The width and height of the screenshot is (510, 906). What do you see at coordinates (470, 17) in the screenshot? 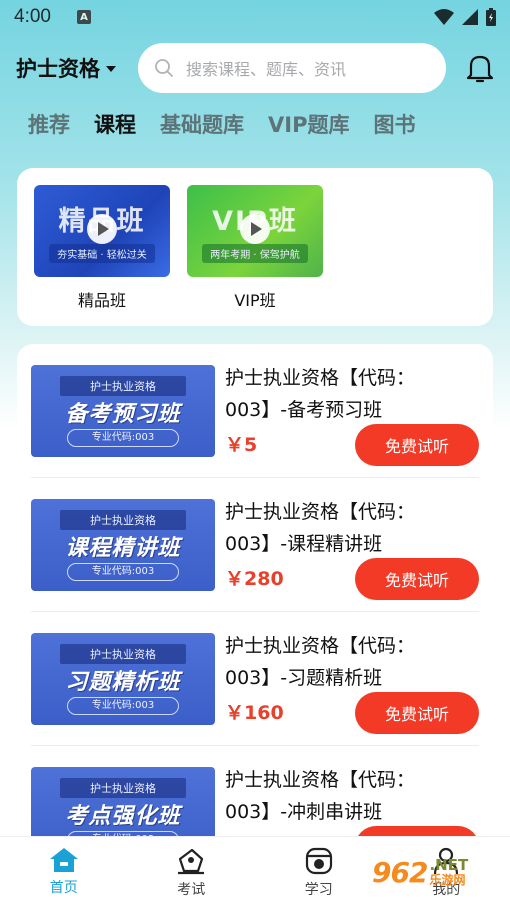
I see `signal-icon` at bounding box center [470, 17].